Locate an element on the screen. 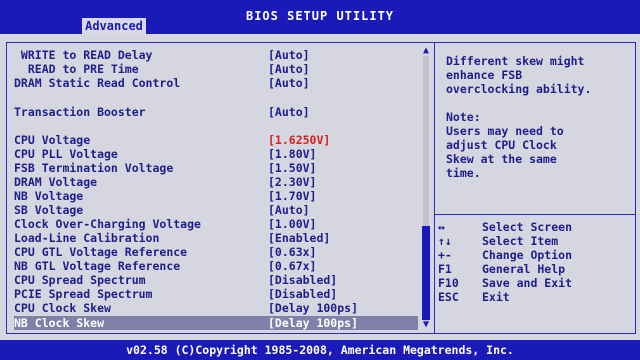  setting-label: Load-Line Calibration is located at coordinates (87, 238).